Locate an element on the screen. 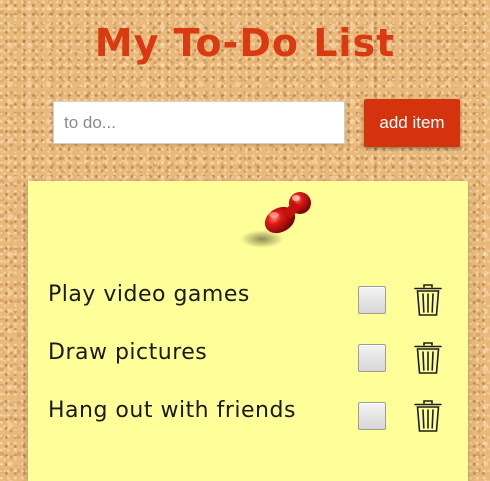 The height and width of the screenshot is (481, 490). todo-item-label: Hang out with friends is located at coordinates (172, 410).